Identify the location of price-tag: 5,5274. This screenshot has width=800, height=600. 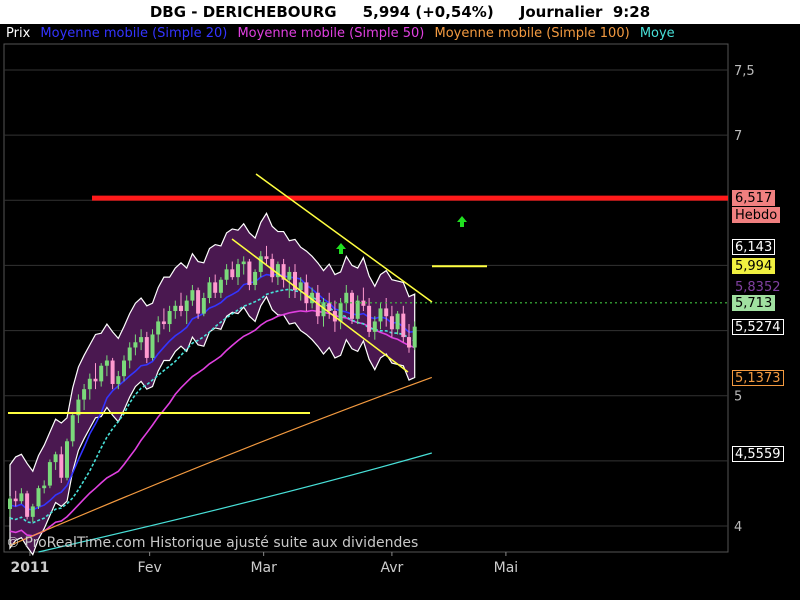
(758, 326).